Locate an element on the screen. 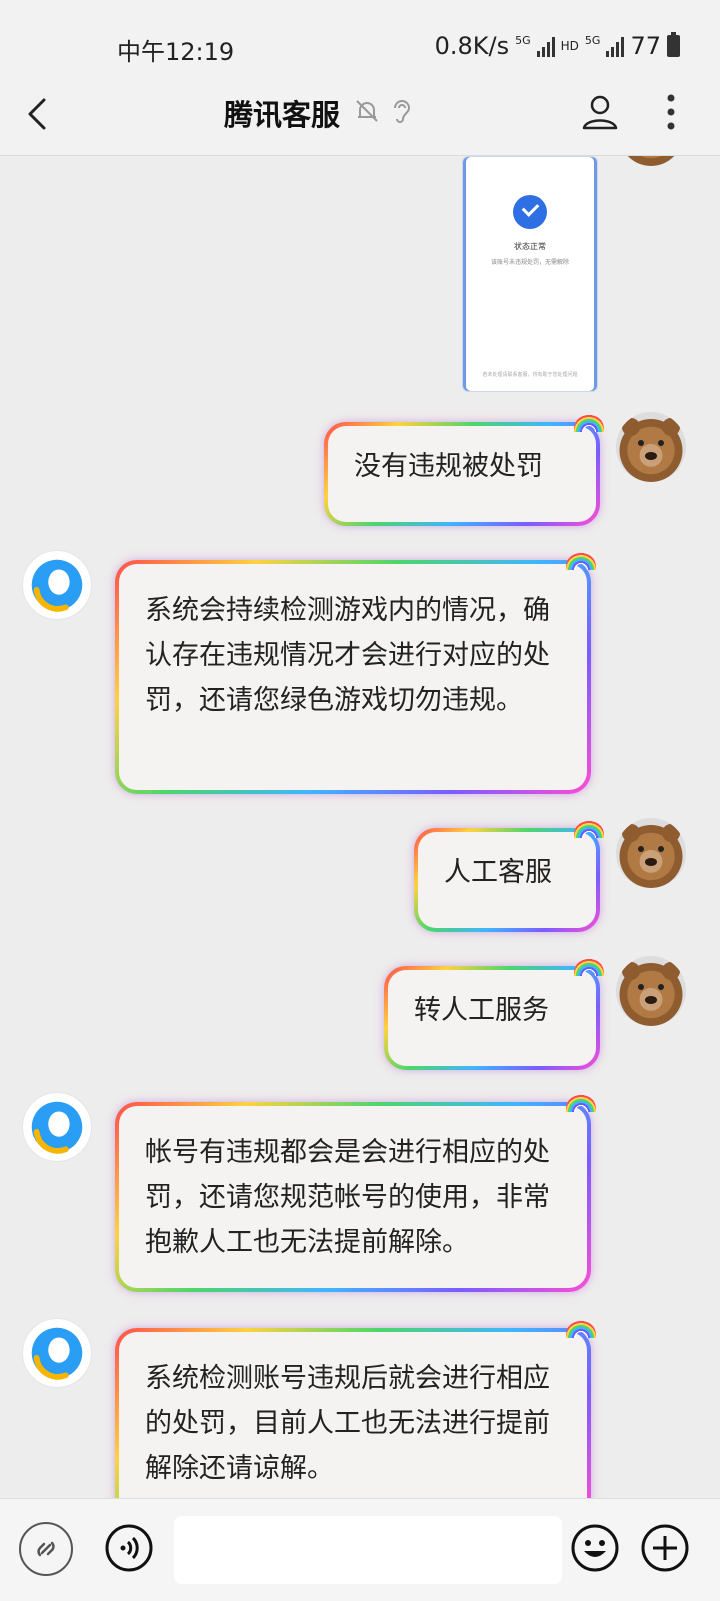 This screenshot has width=720, height=1601. message-bubble-user: 人工客服 is located at coordinates (507, 880).